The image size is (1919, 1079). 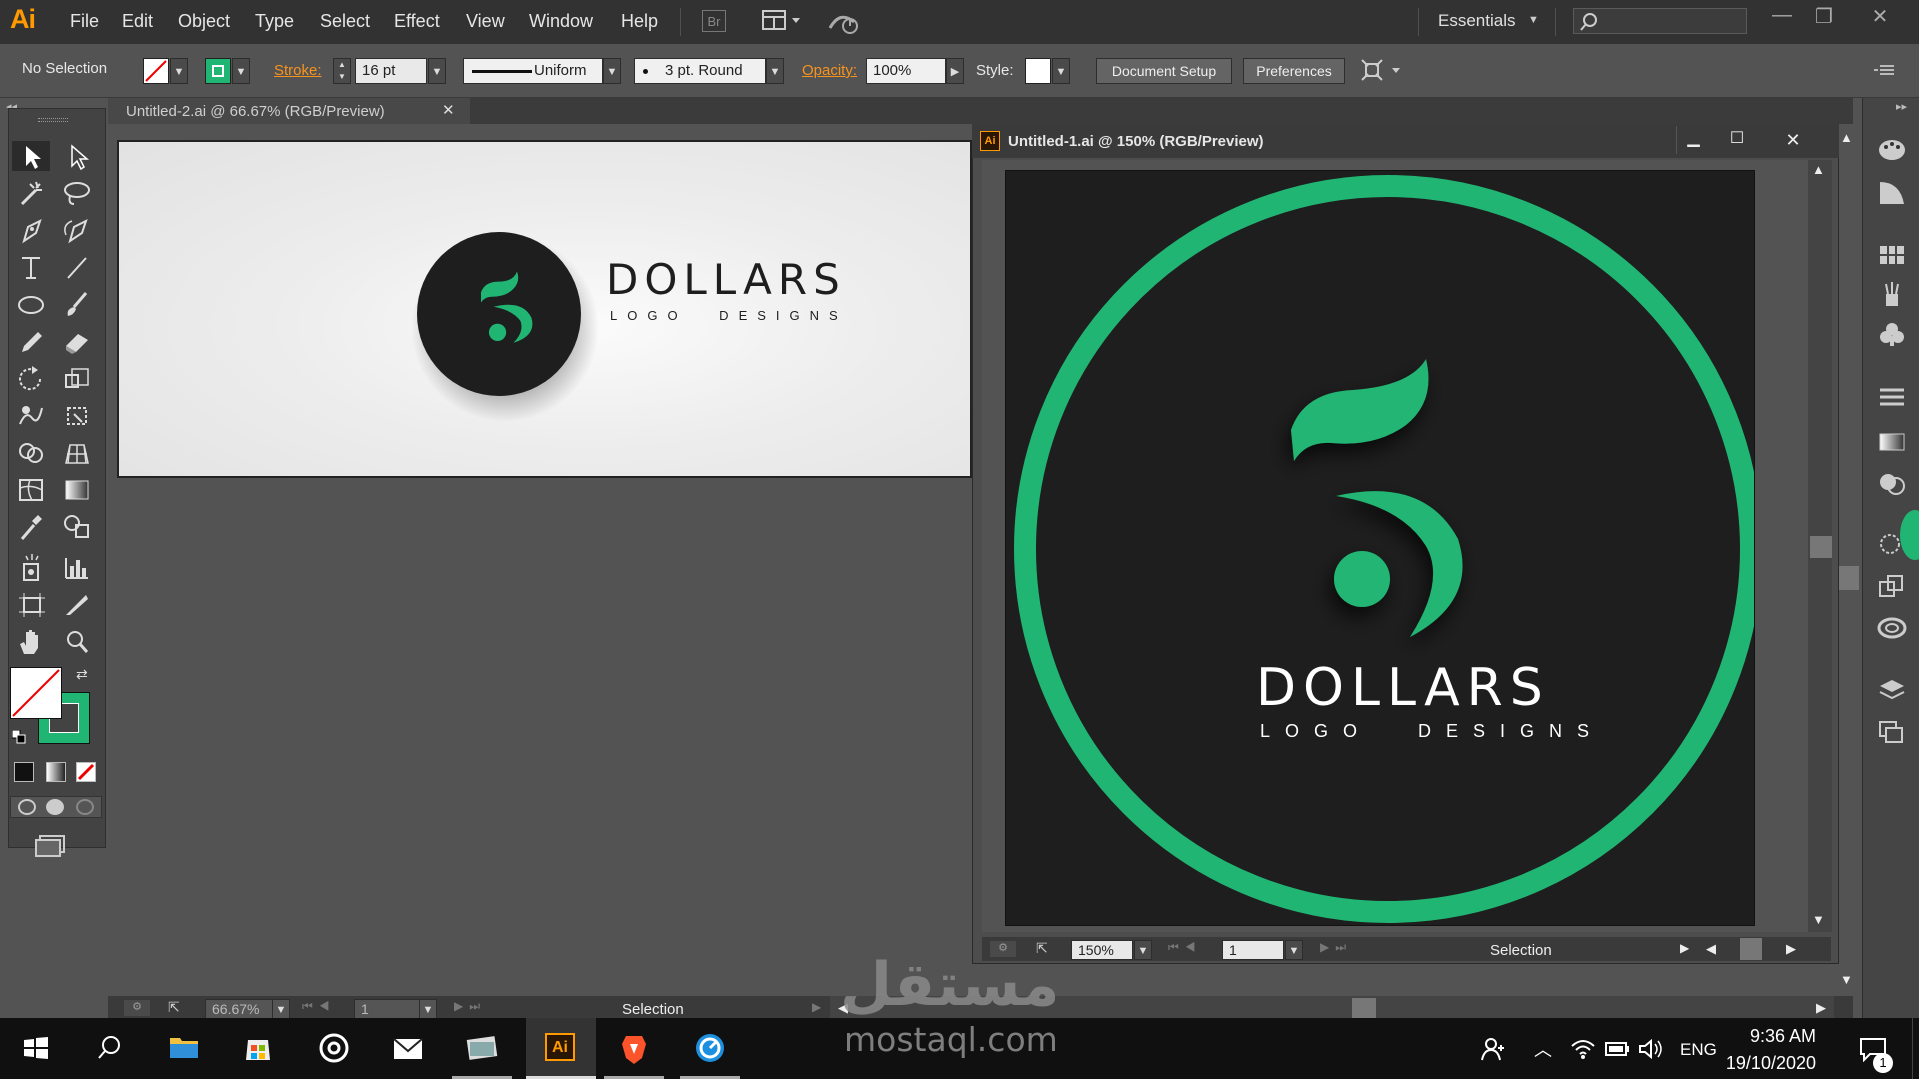 What do you see at coordinates (77, 341) in the screenshot?
I see `eraser-tool-icon` at bounding box center [77, 341].